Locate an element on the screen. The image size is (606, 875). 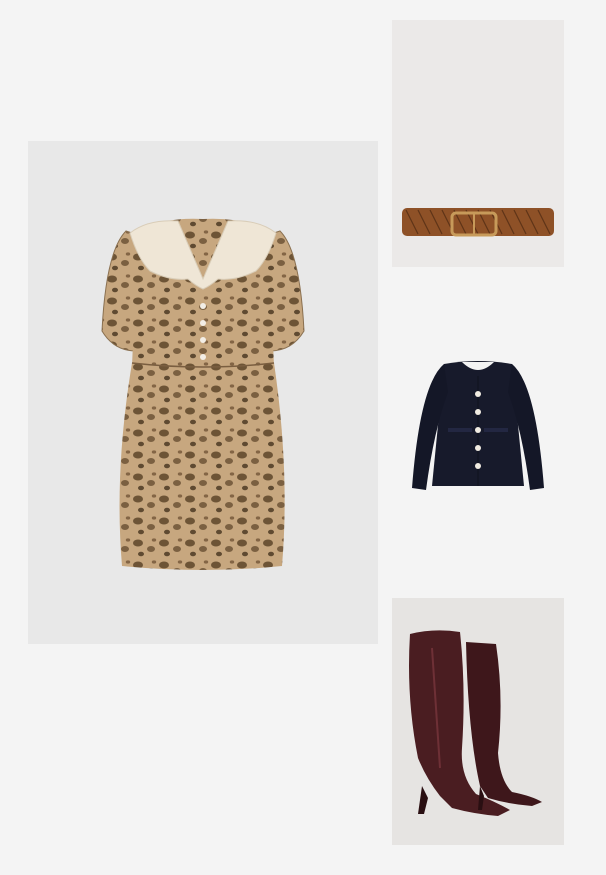
burgundy-boots-image is located at coordinates (475, 723).